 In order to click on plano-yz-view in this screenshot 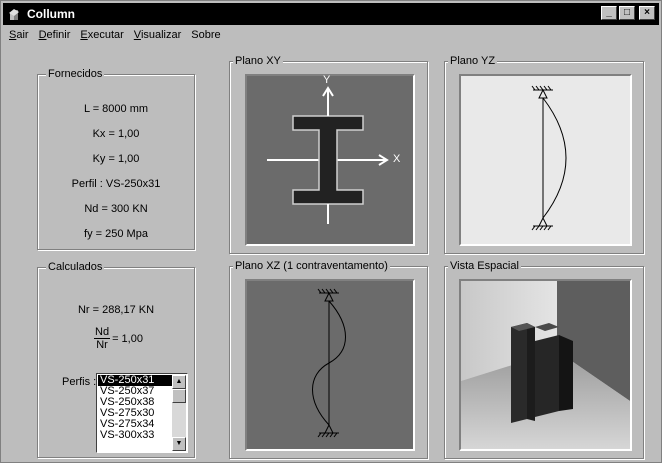, I will do `click(545, 160)`.